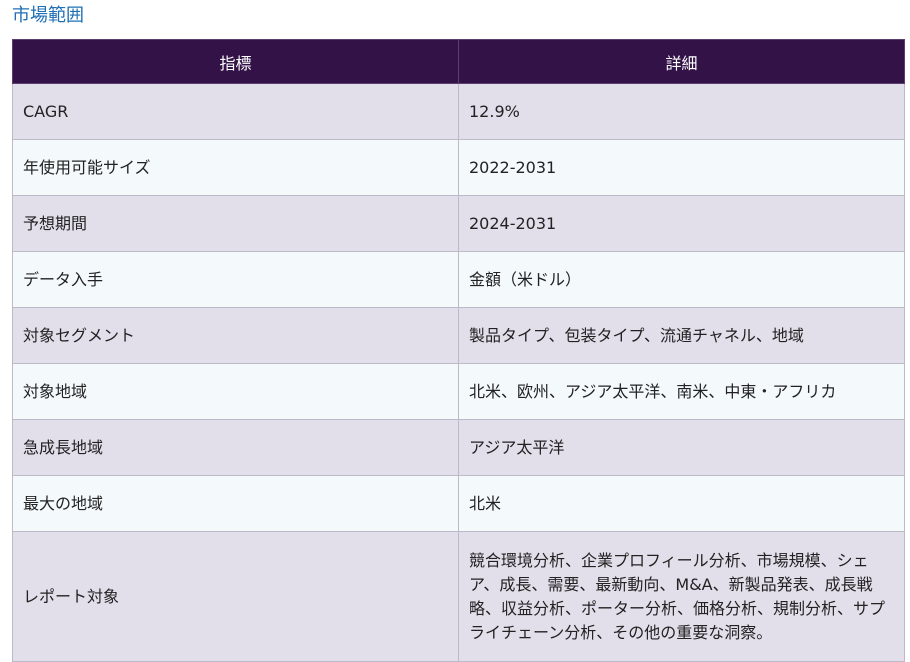 Image resolution: width=910 pixels, height=662 pixels. Describe the element at coordinates (235, 111) in the screenshot. I see `metric-cell: CAGR` at that location.